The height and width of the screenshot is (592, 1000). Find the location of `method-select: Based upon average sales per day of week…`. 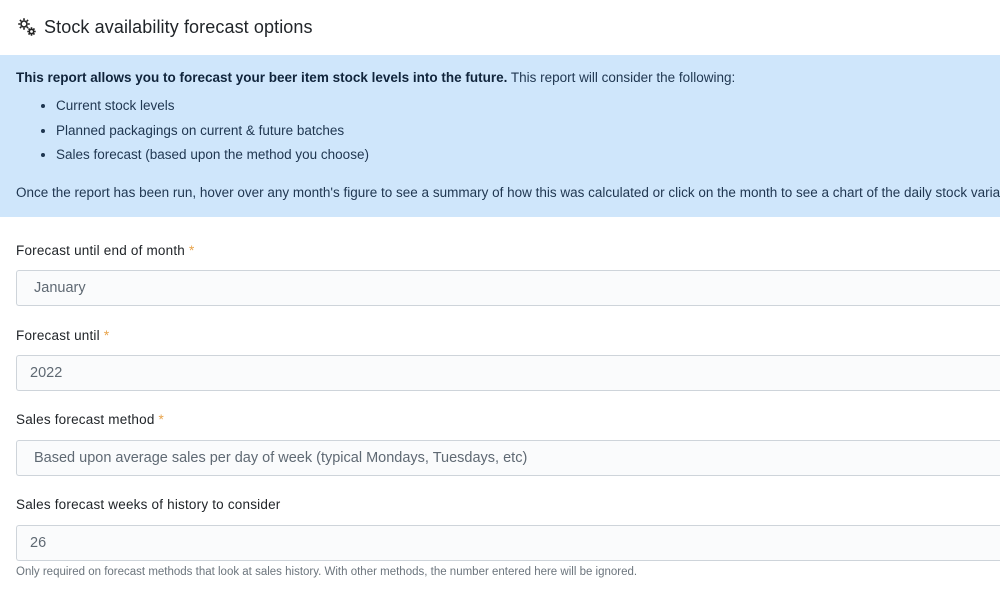

method-select: Based upon average sales per day of week… is located at coordinates (508, 458).